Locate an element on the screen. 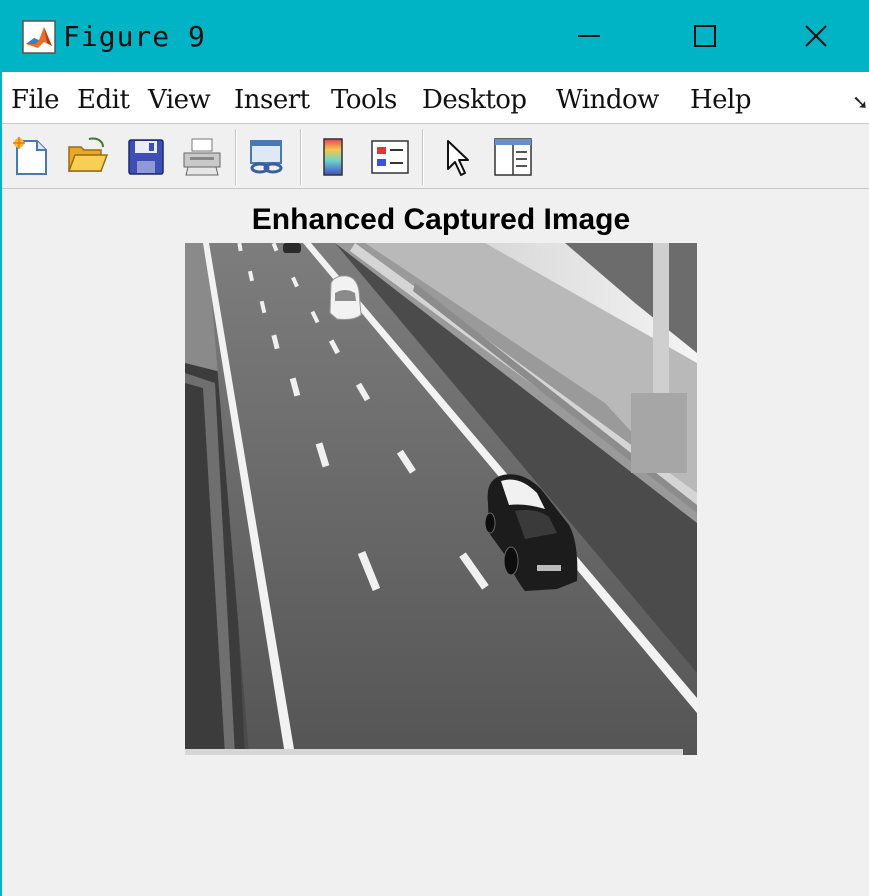 The image size is (869, 896). menu-desktop: Desktop is located at coordinates (474, 100).